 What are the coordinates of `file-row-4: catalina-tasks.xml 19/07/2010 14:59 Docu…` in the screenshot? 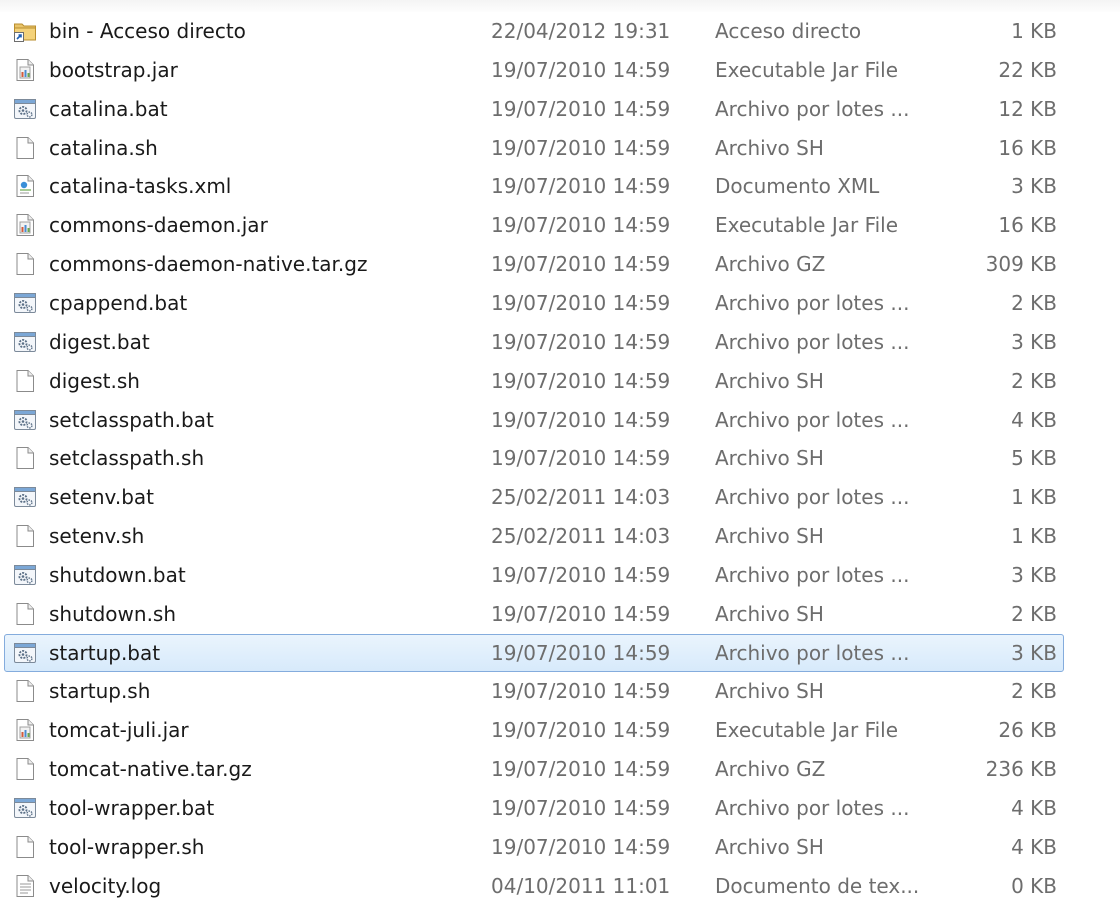 It's located at (534, 186).